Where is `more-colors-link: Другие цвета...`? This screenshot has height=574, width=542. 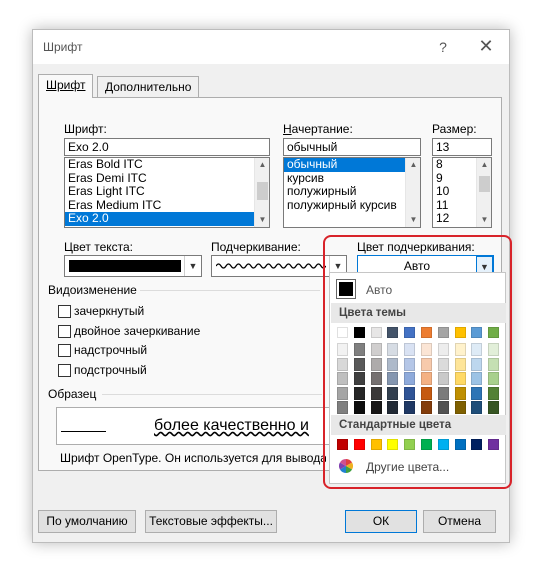
more-colors-link: Другие цвета... is located at coordinates (407, 467).